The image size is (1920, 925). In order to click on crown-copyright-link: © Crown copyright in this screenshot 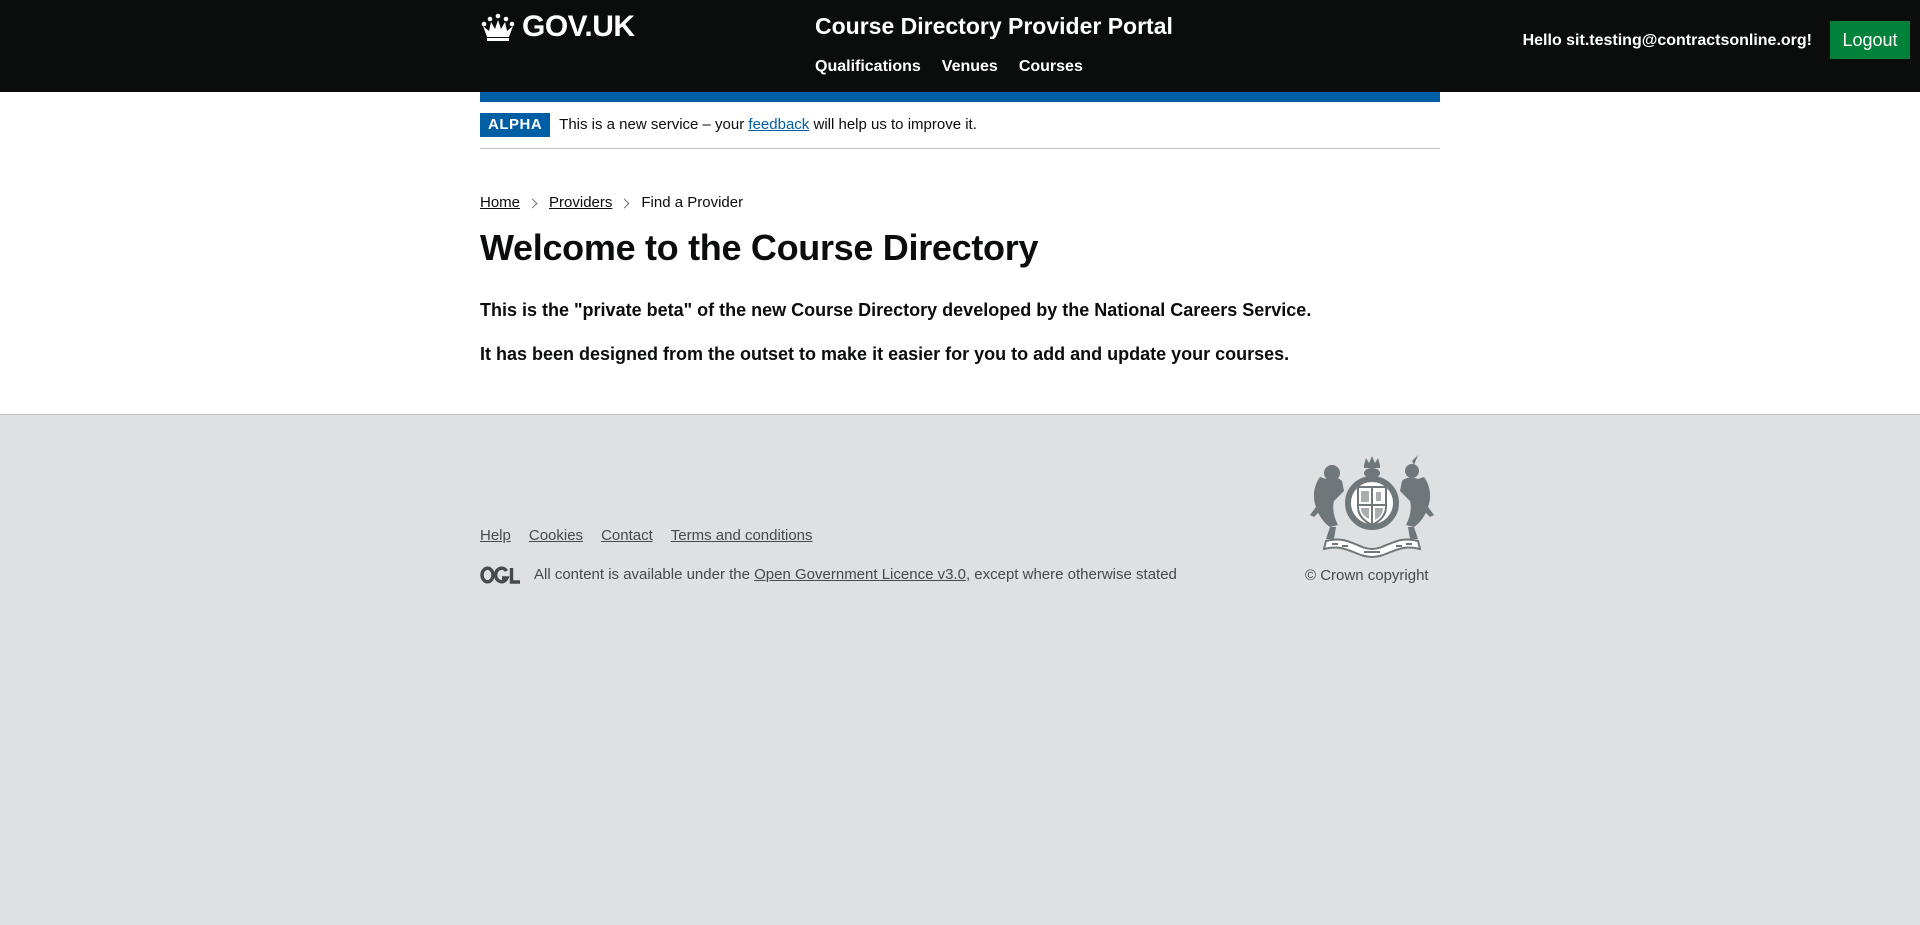, I will do `click(1367, 575)`.